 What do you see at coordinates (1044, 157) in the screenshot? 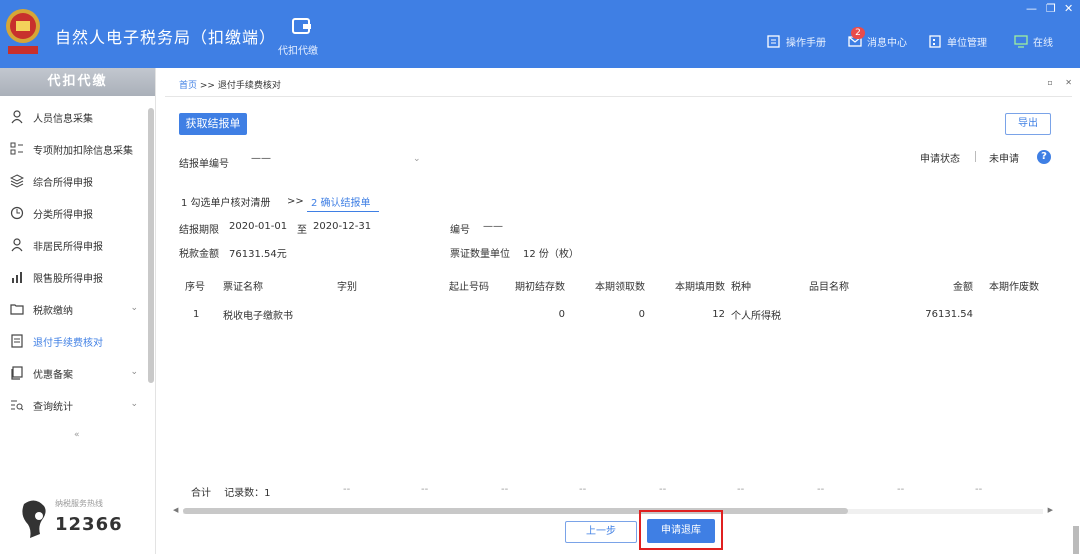
I see `help-icon: ?` at bounding box center [1044, 157].